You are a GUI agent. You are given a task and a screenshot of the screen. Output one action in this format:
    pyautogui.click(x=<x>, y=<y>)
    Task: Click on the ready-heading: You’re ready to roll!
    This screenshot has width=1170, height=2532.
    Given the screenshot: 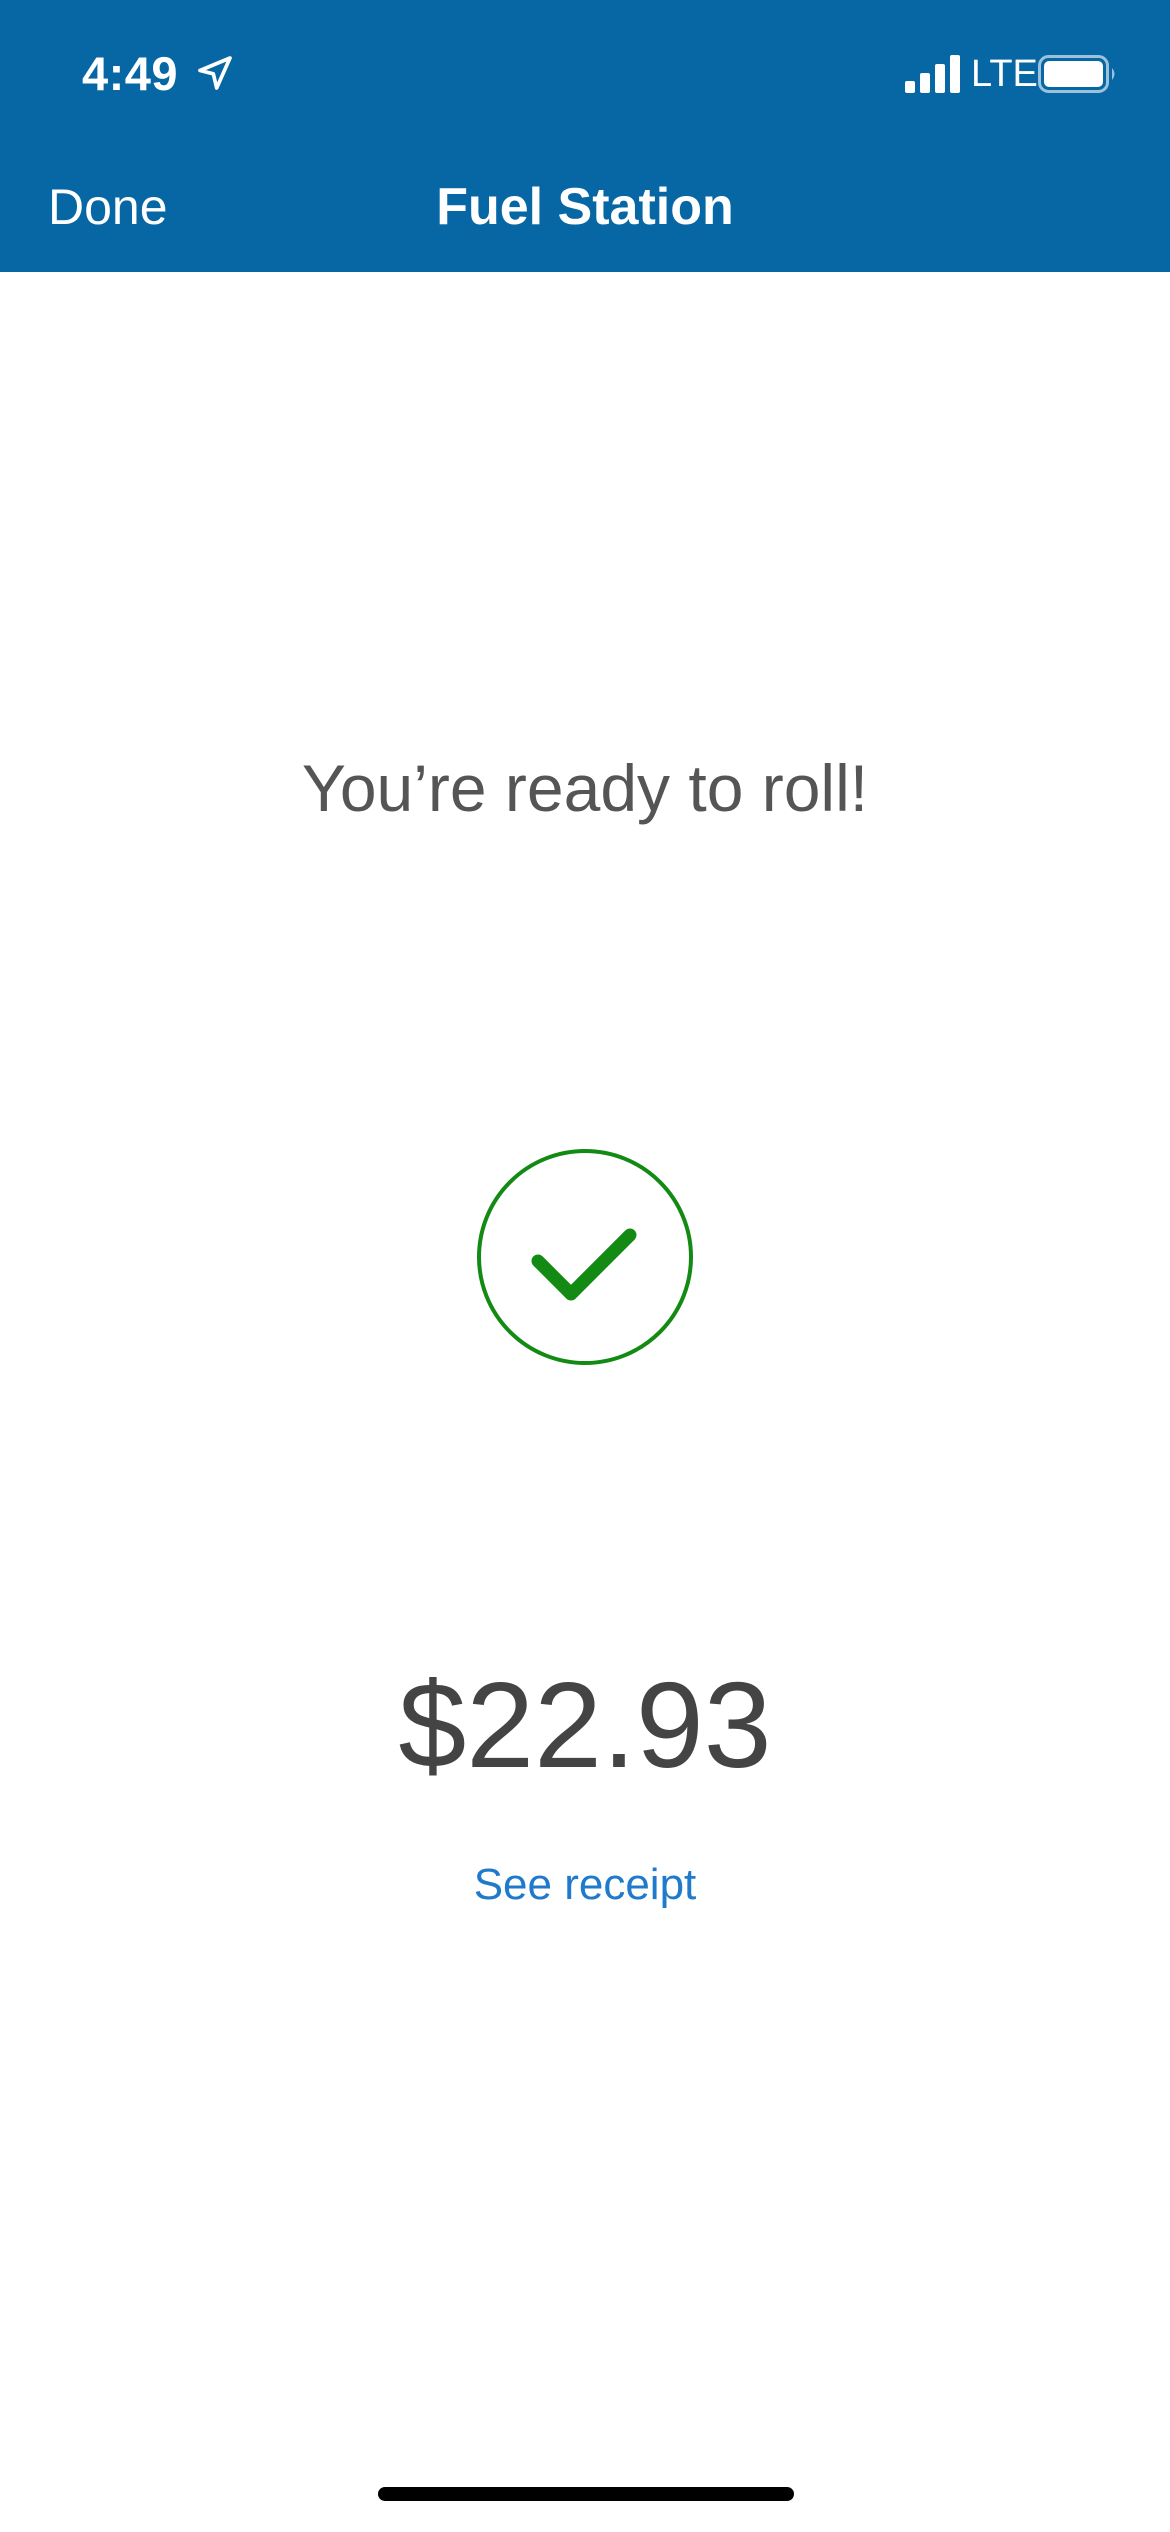 What is the action you would take?
    pyautogui.click(x=585, y=788)
    